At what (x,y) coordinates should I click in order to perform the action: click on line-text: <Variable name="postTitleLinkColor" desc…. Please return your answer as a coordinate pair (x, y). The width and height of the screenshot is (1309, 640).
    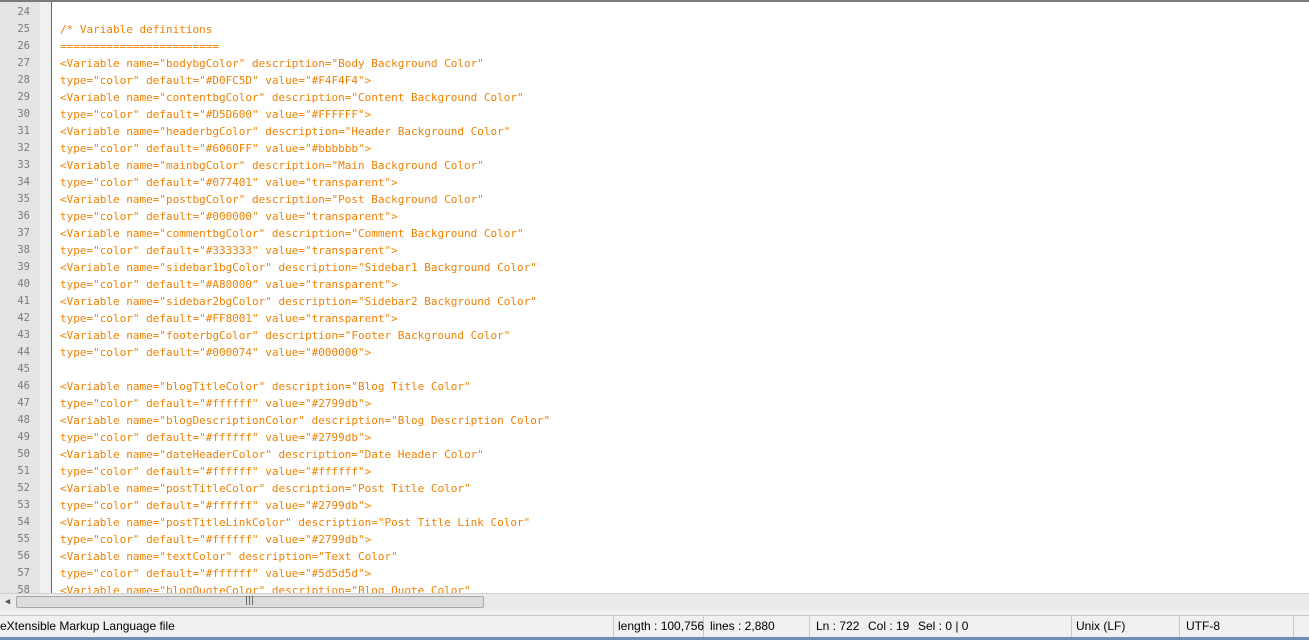
    Looking at the image, I should click on (295, 522).